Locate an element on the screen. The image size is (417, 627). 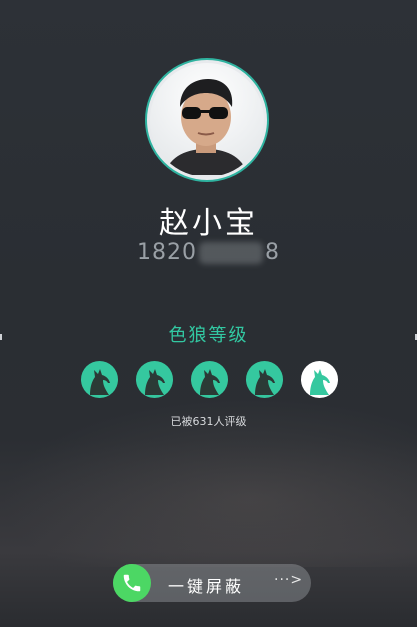
call-button is located at coordinates (132, 583).